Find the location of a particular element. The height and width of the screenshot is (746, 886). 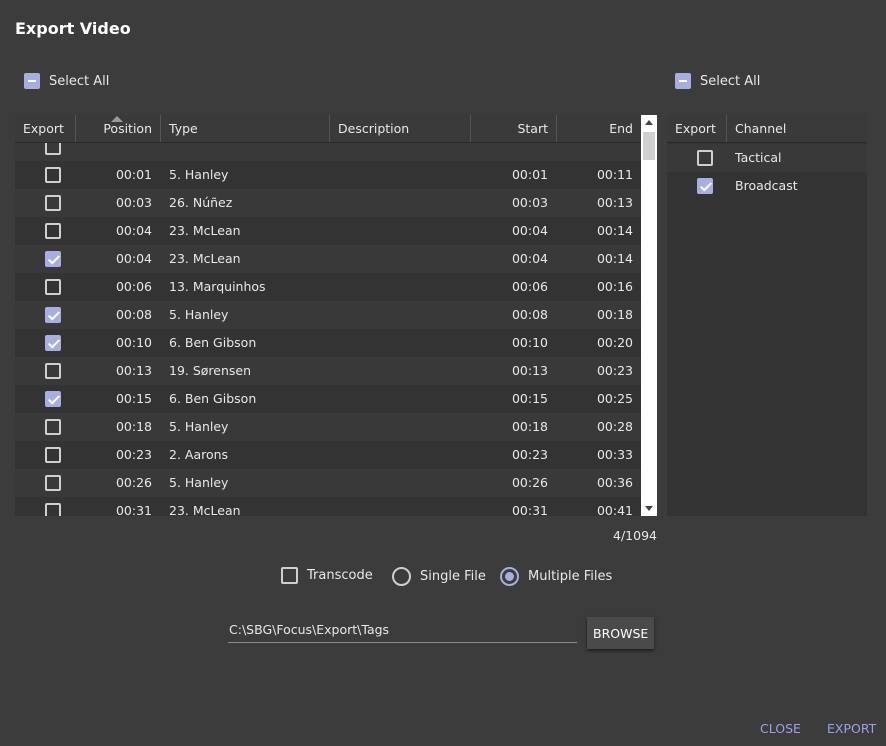

channel-row: Tactical is located at coordinates (767, 158).